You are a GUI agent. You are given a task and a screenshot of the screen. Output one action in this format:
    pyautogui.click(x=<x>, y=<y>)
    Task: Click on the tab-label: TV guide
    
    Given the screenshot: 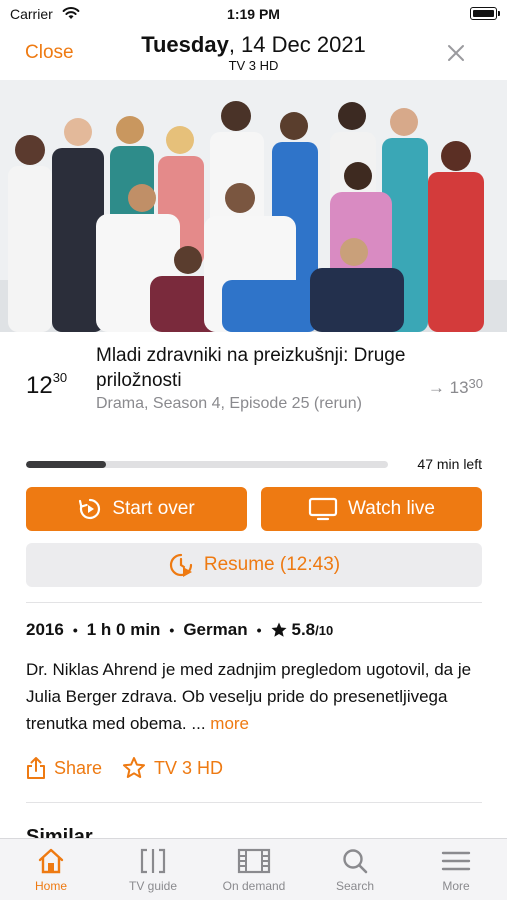 What is the action you would take?
    pyautogui.click(x=153, y=886)
    